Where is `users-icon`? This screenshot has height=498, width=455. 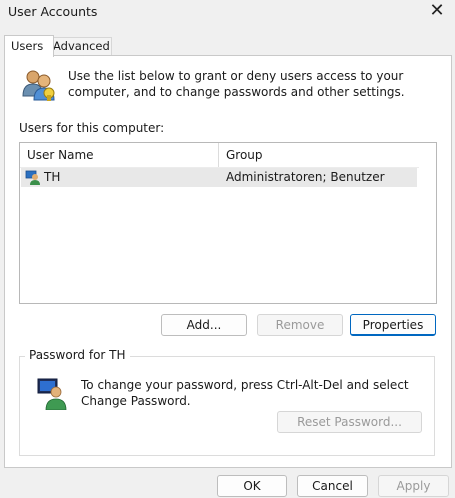 users-icon is located at coordinates (38, 85).